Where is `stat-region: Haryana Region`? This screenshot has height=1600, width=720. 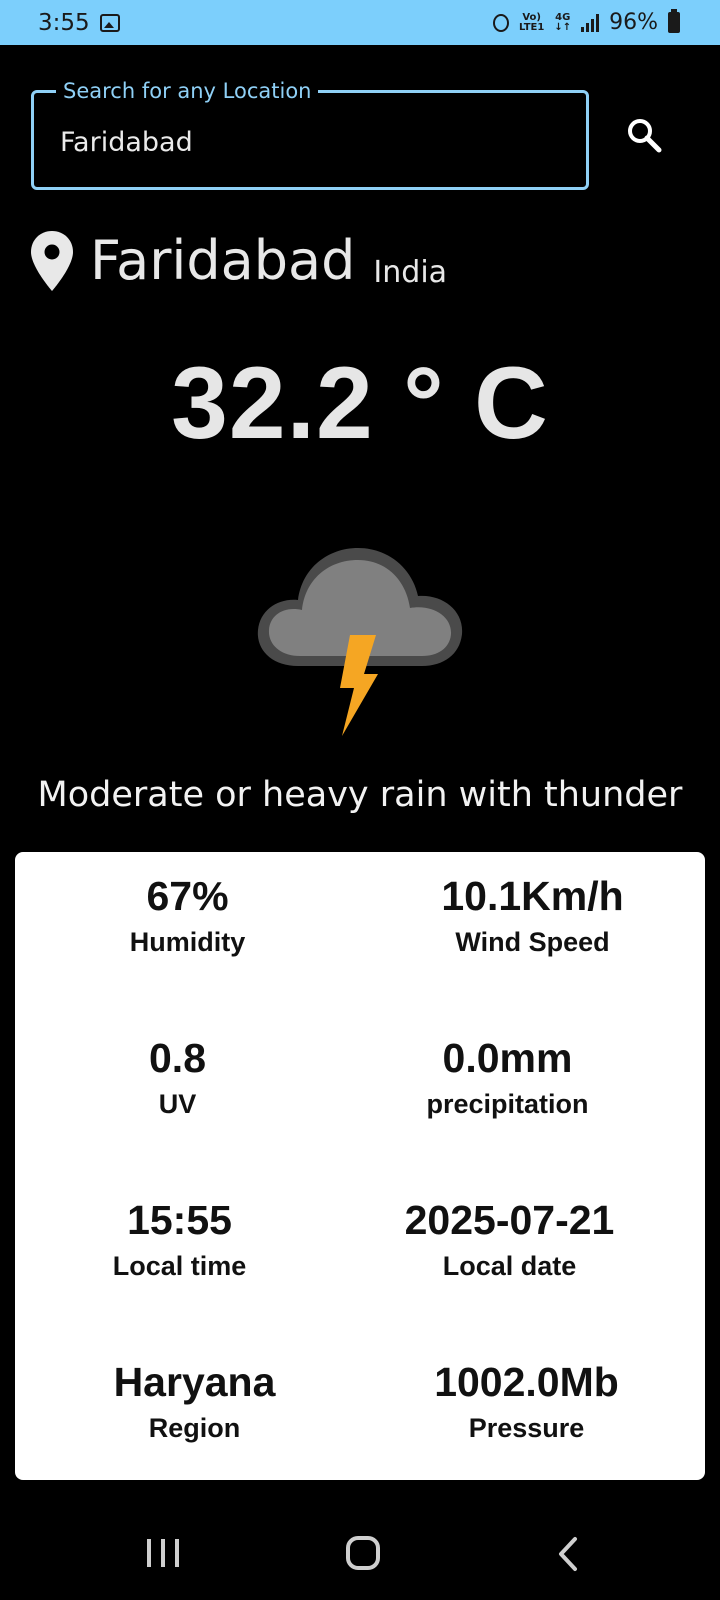
stat-region: Haryana Region is located at coordinates (194, 1402).